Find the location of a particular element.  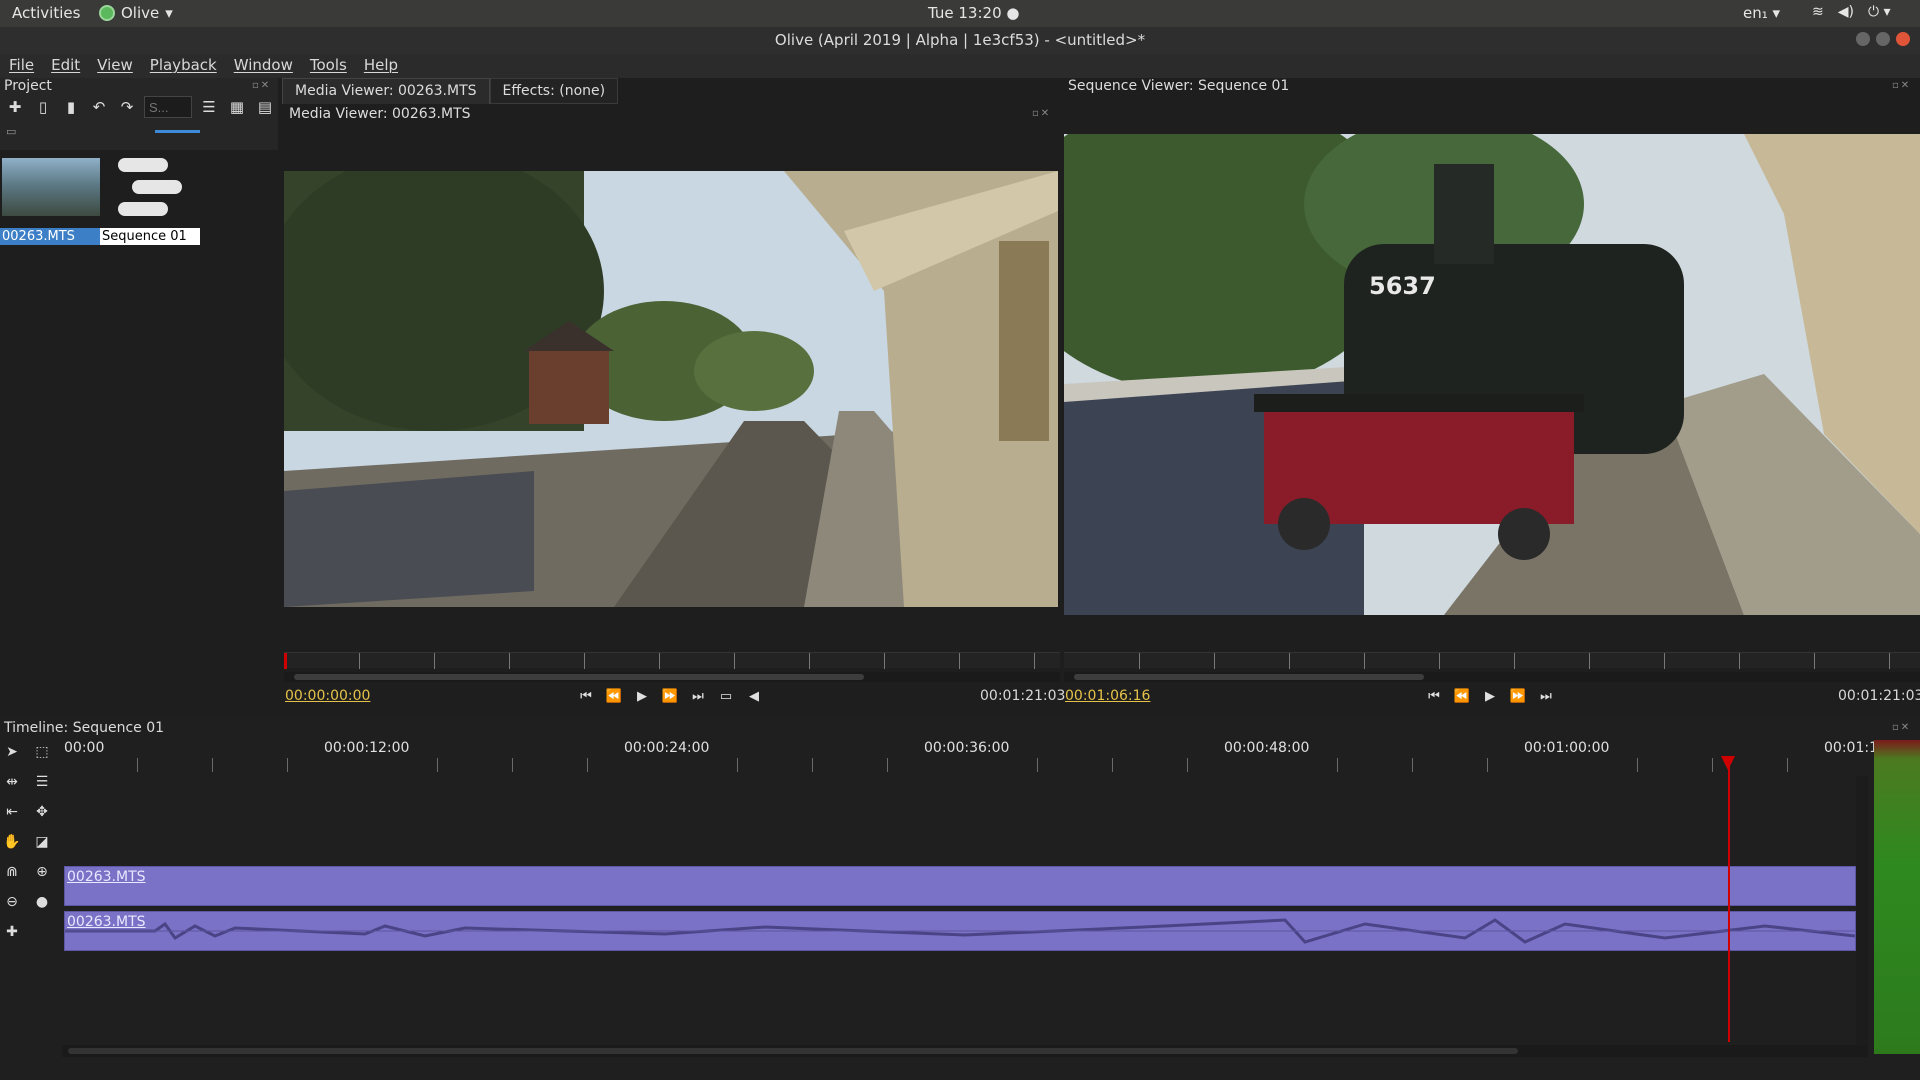

hand-tool-icon: ✋ is located at coordinates (12, 842).